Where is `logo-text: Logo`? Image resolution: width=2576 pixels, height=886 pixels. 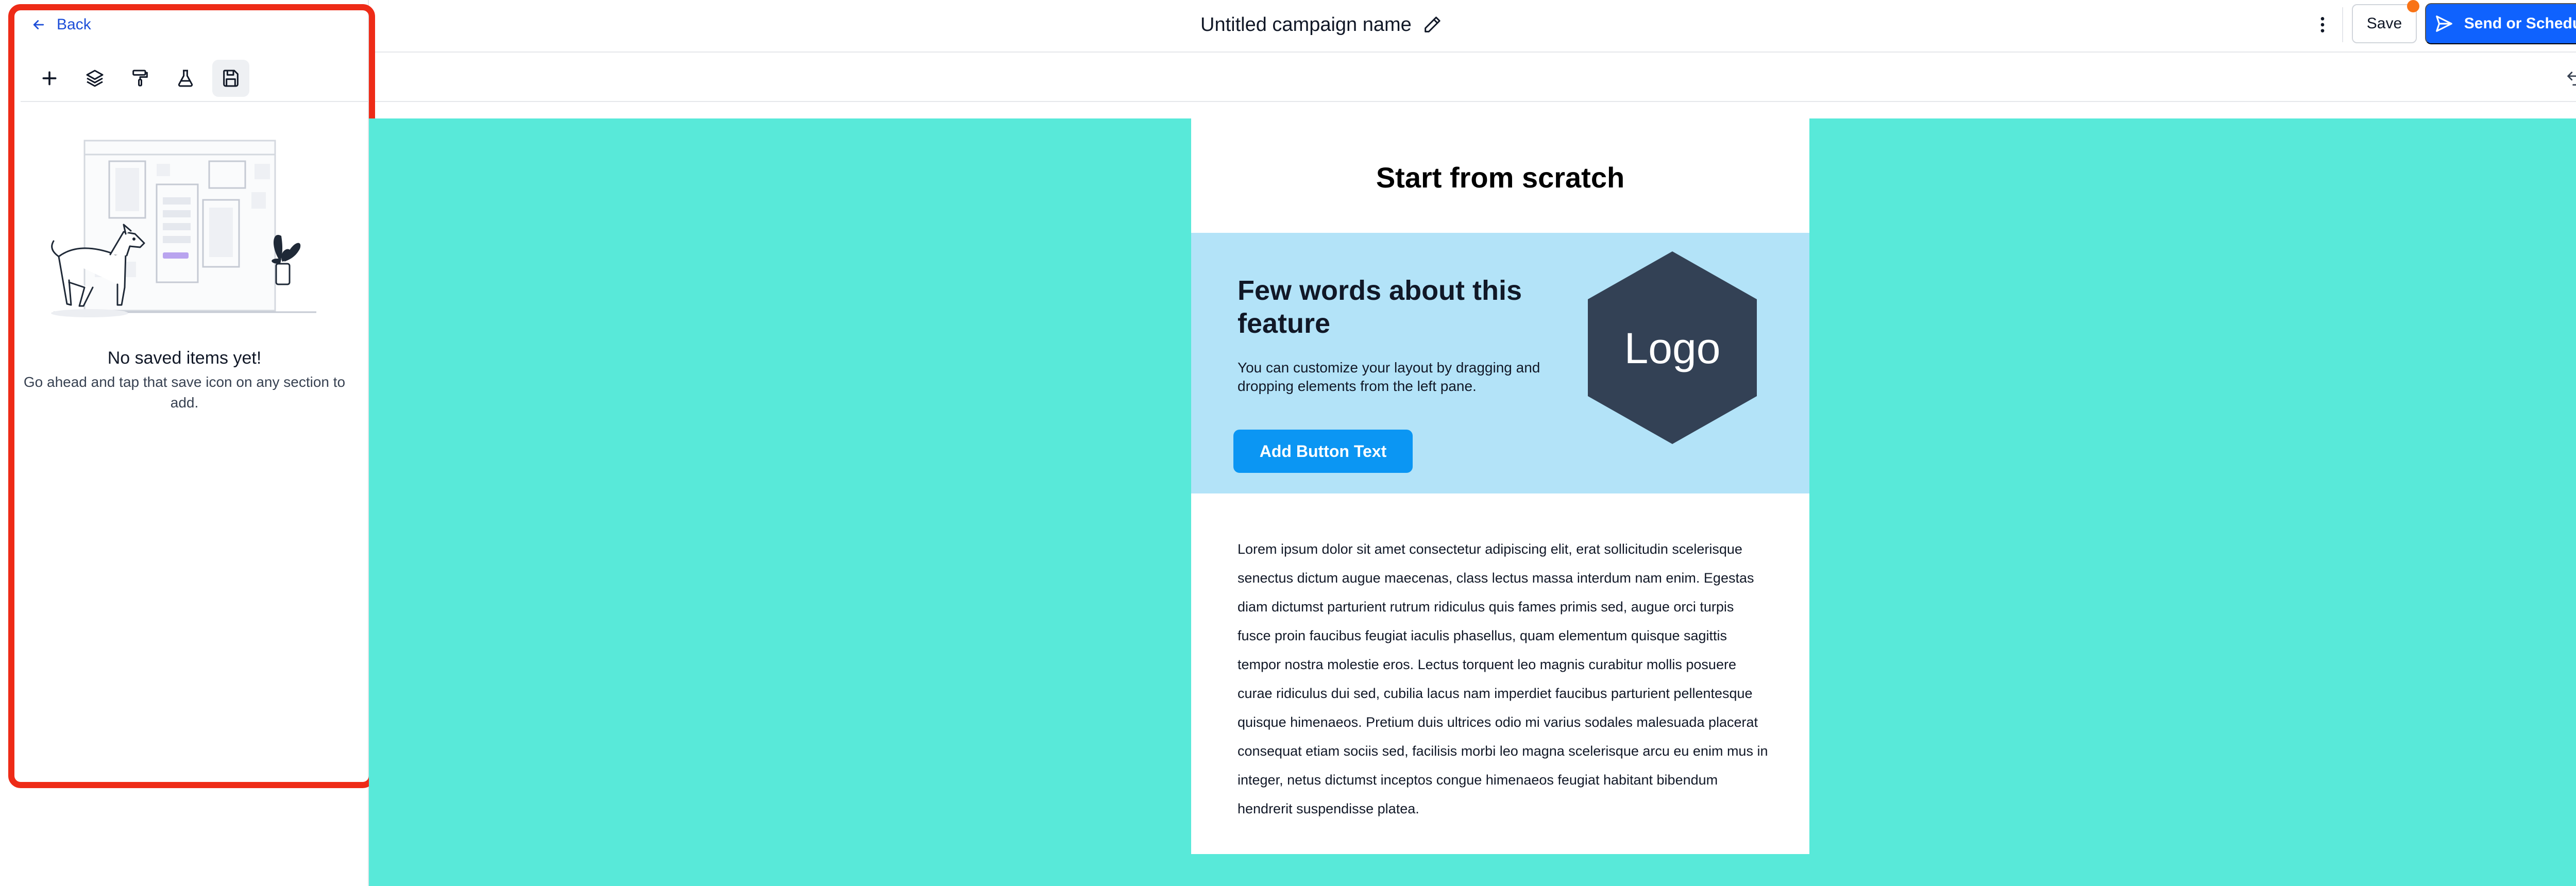
logo-text: Logo is located at coordinates (1672, 348).